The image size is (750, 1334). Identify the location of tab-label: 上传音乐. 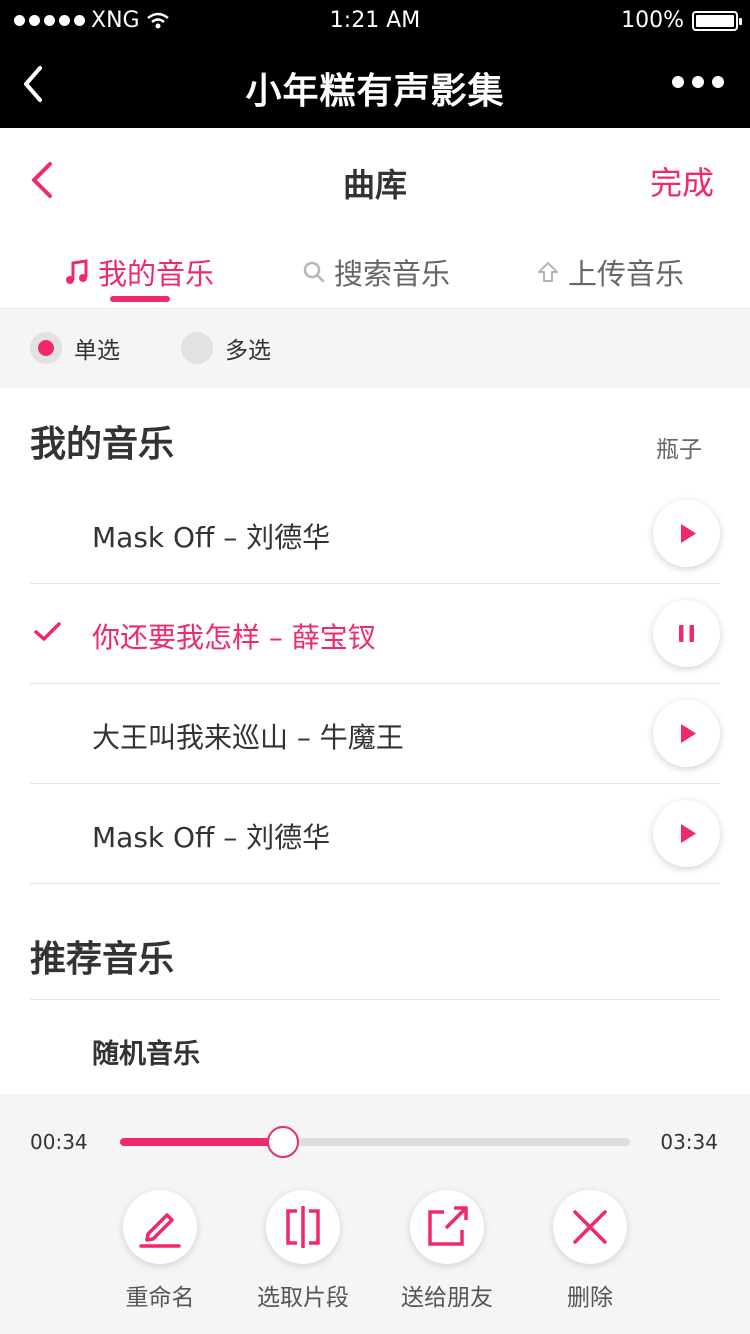
(626, 274).